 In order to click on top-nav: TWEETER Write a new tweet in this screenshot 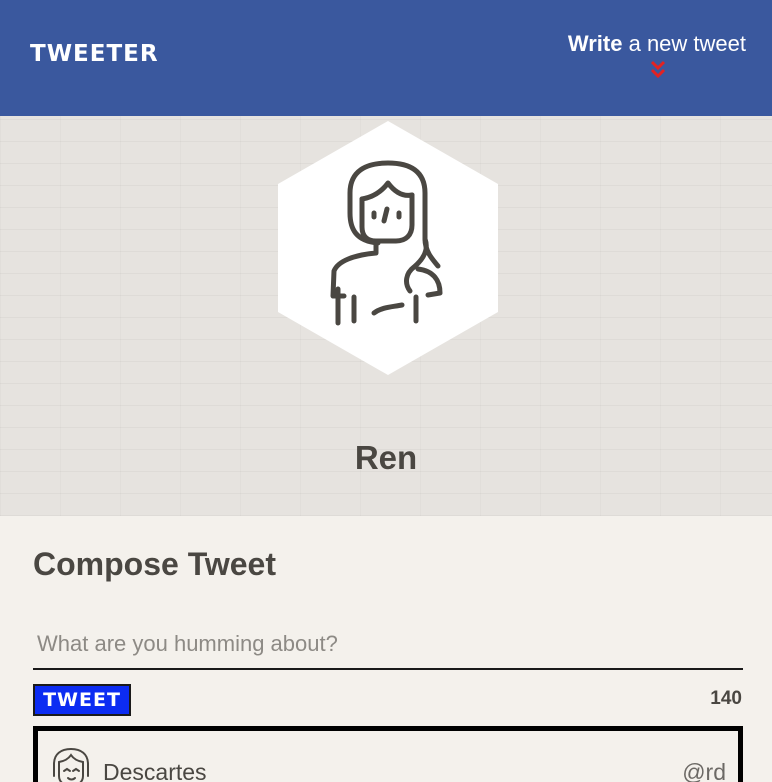, I will do `click(386, 58)`.